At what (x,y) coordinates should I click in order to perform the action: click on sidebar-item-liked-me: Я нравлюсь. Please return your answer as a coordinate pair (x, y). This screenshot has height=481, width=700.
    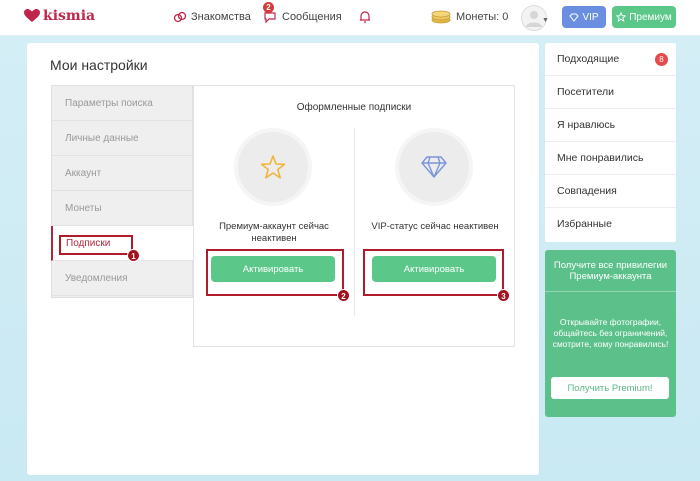
    Looking at the image, I should click on (610, 125).